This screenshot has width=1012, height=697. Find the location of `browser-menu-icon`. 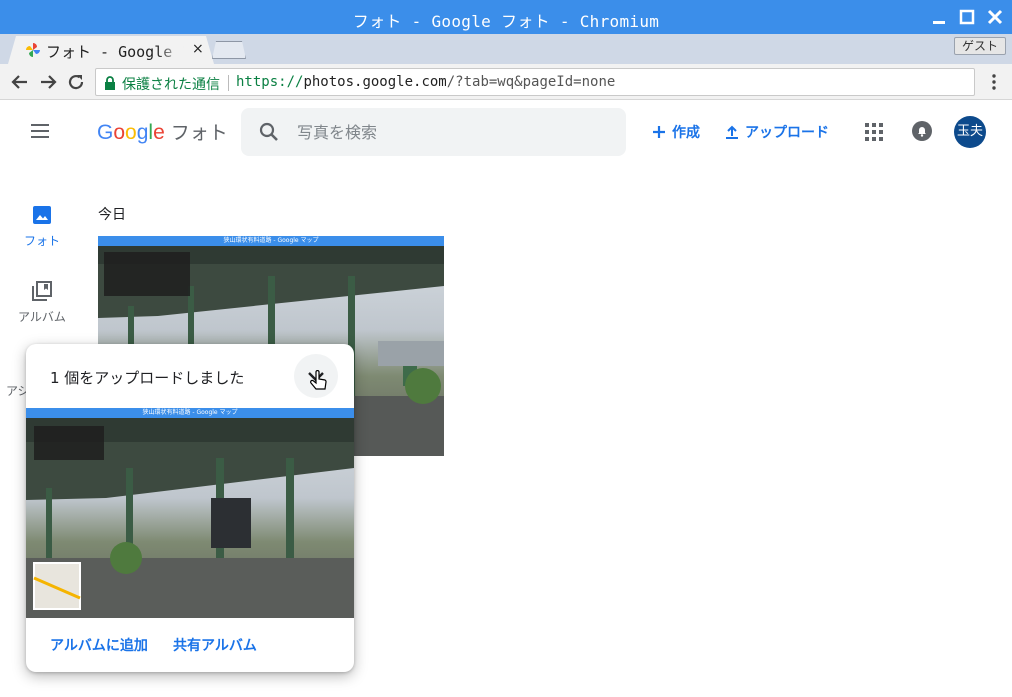

browser-menu-icon is located at coordinates (994, 82).